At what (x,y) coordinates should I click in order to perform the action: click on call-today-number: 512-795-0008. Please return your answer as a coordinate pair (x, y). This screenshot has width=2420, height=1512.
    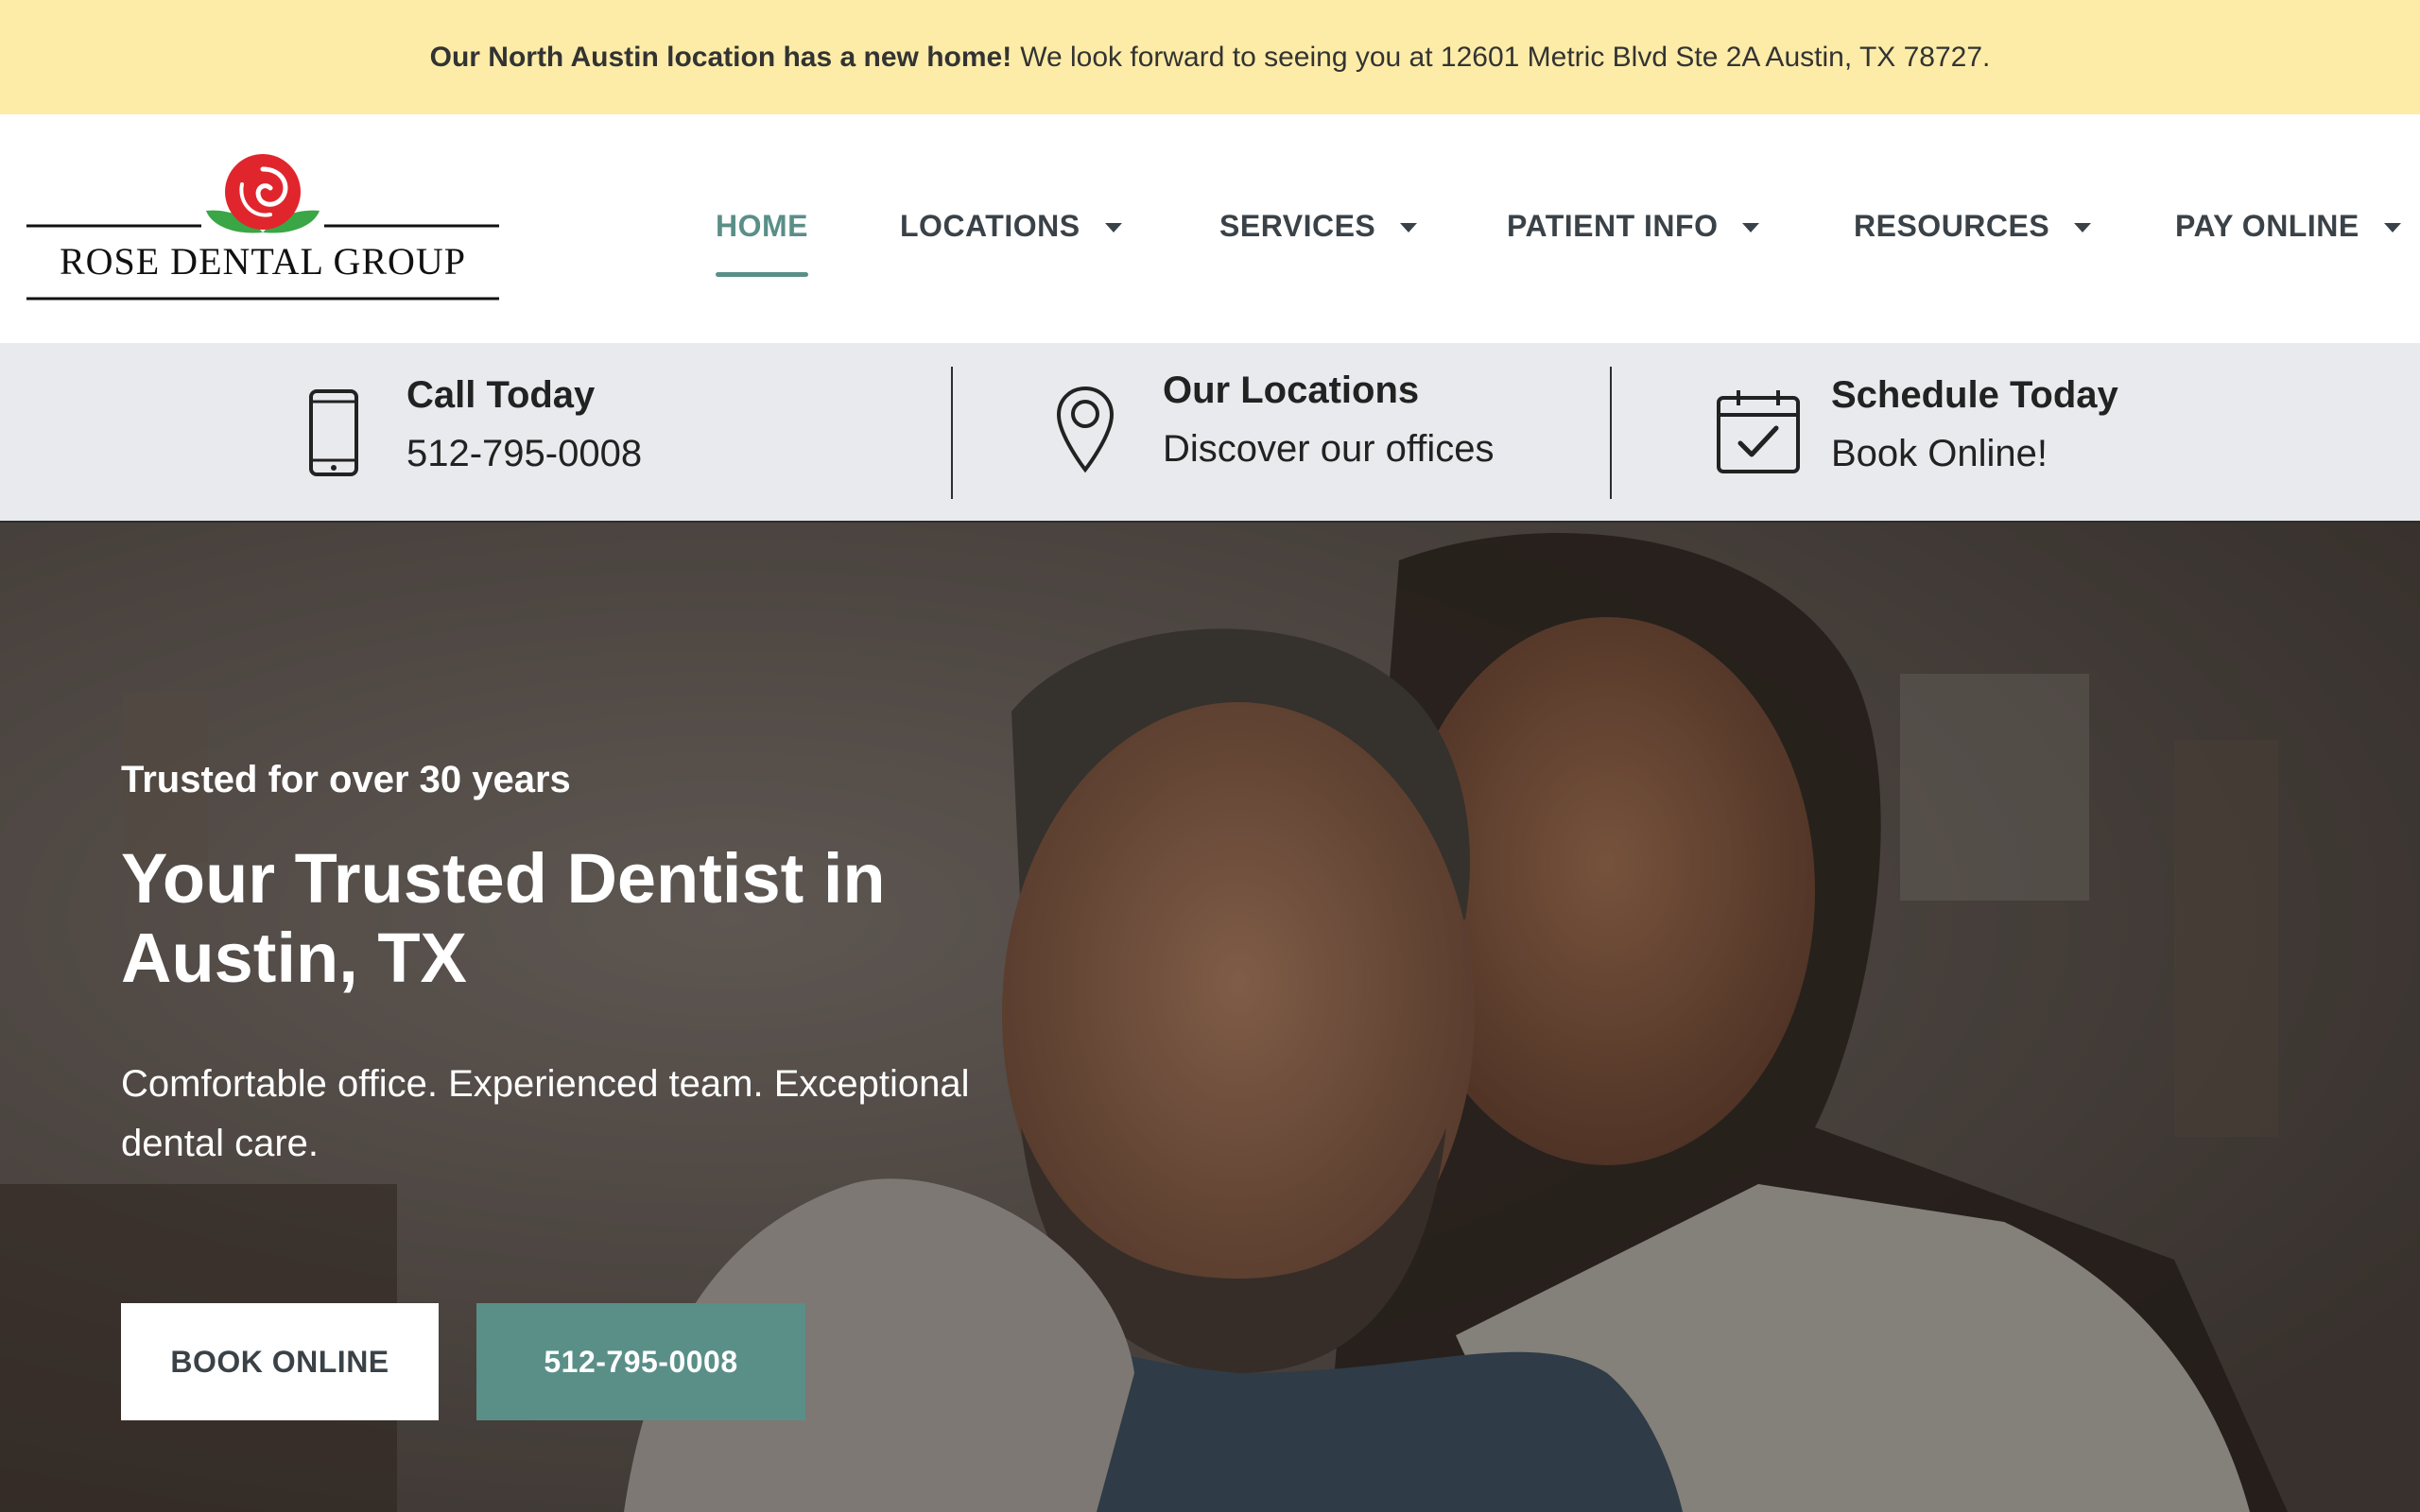
    Looking at the image, I should click on (524, 454).